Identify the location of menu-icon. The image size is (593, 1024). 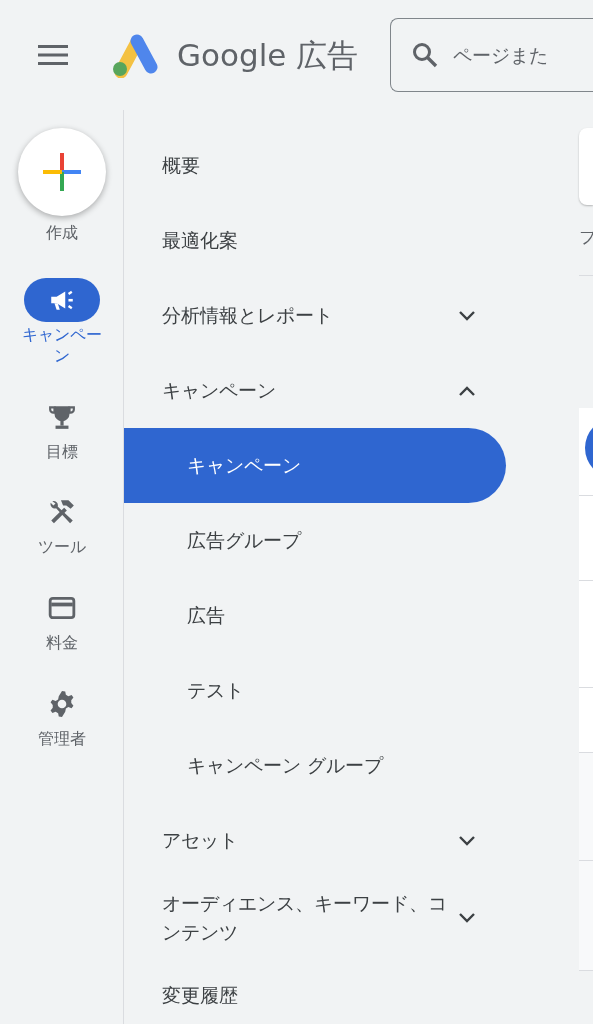
(53, 55).